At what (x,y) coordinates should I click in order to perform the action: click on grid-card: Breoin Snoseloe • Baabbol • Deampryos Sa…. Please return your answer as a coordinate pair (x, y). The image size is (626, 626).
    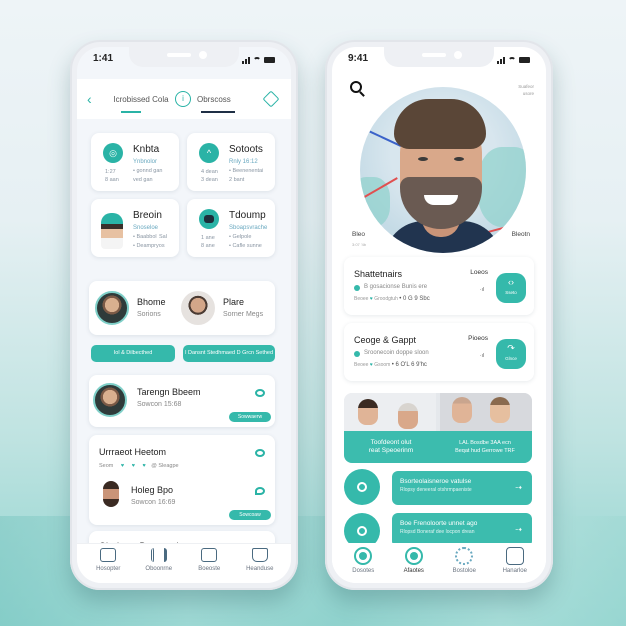
    Looking at the image, I should click on (135, 228).